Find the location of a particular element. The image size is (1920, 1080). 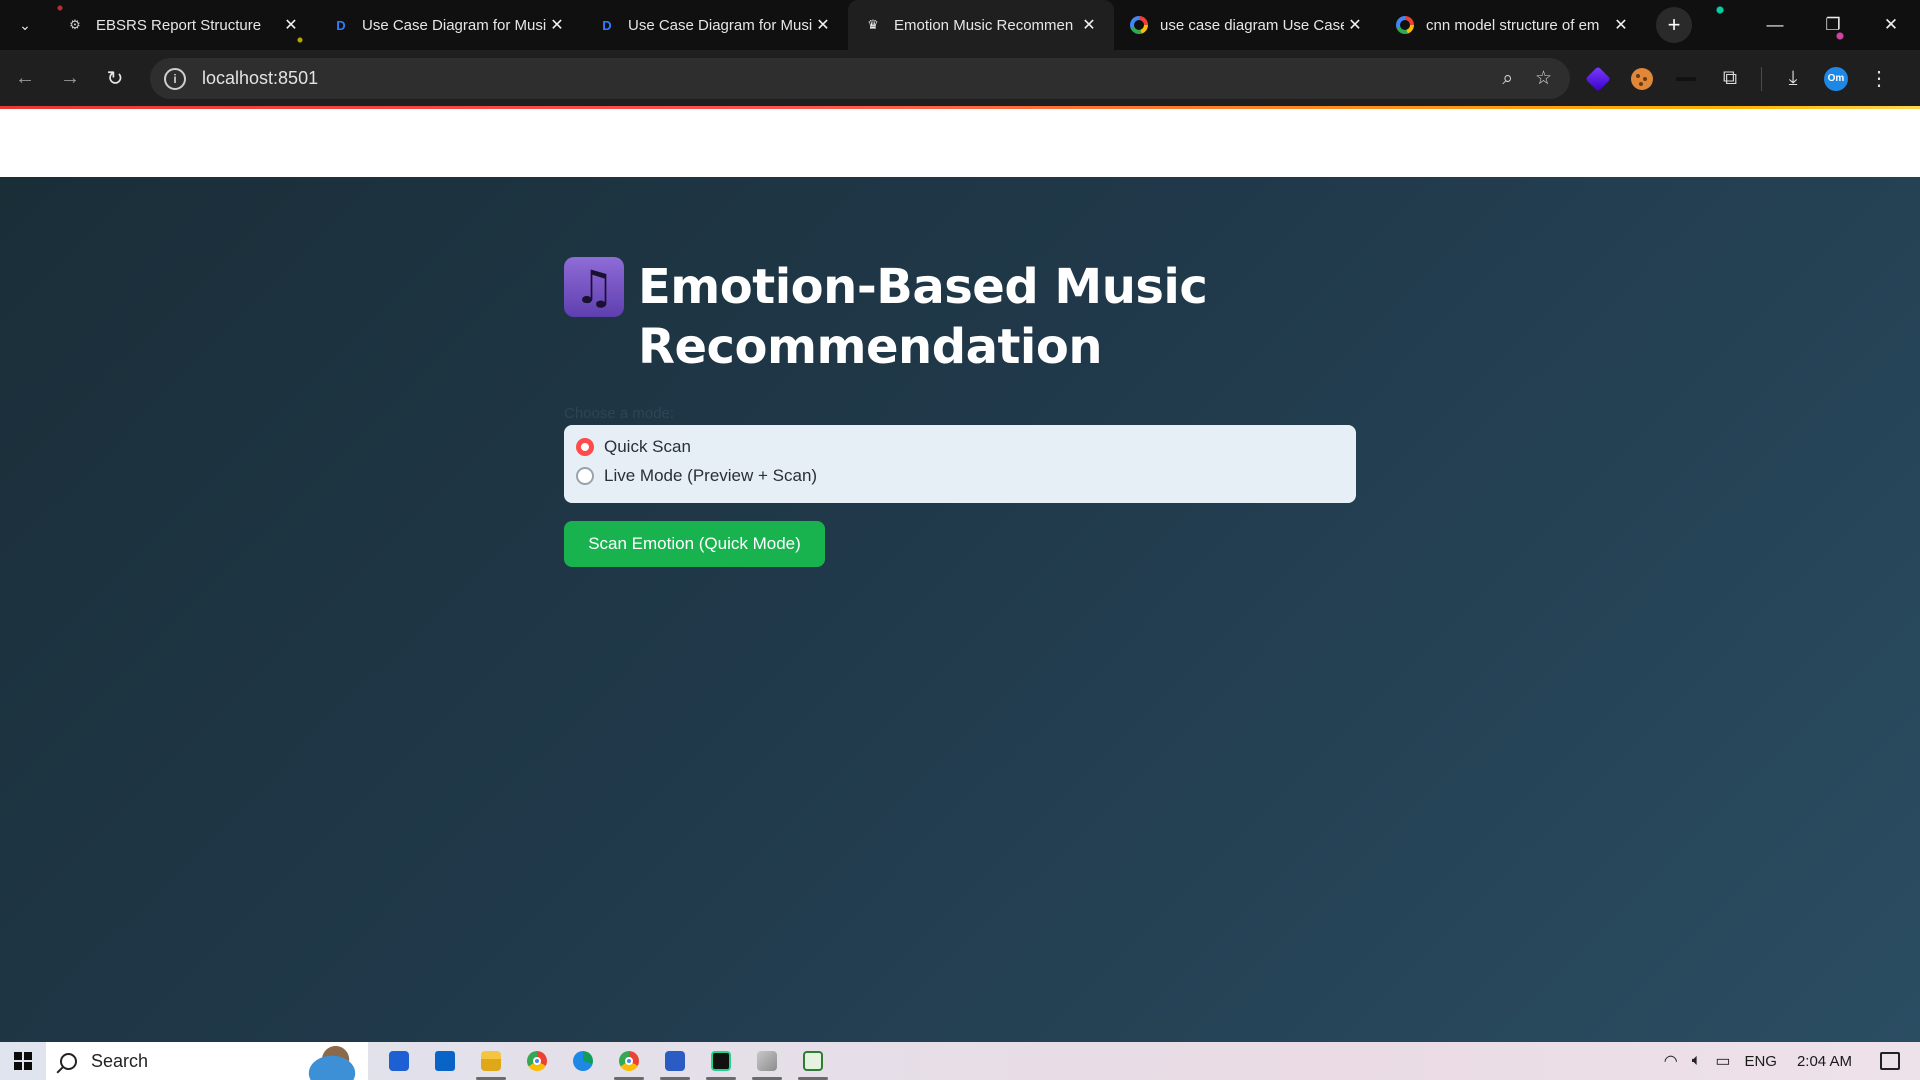

browser-tab-active: ♛ Emotion Music Recommen ✕ is located at coordinates (981, 25).